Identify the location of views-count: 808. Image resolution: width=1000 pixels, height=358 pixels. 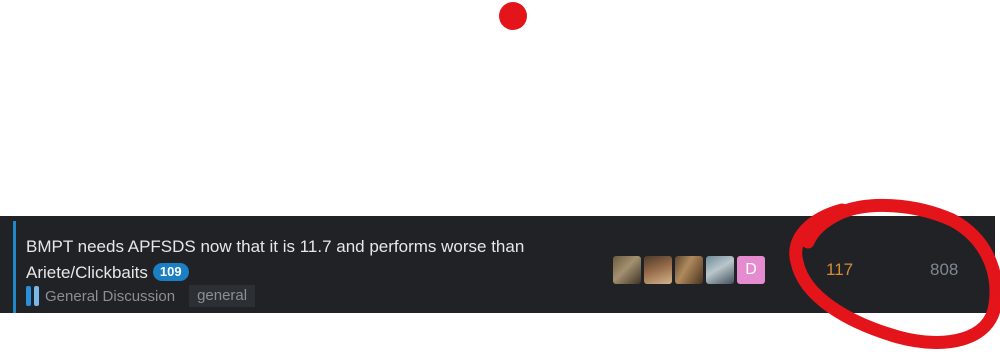
(944, 269).